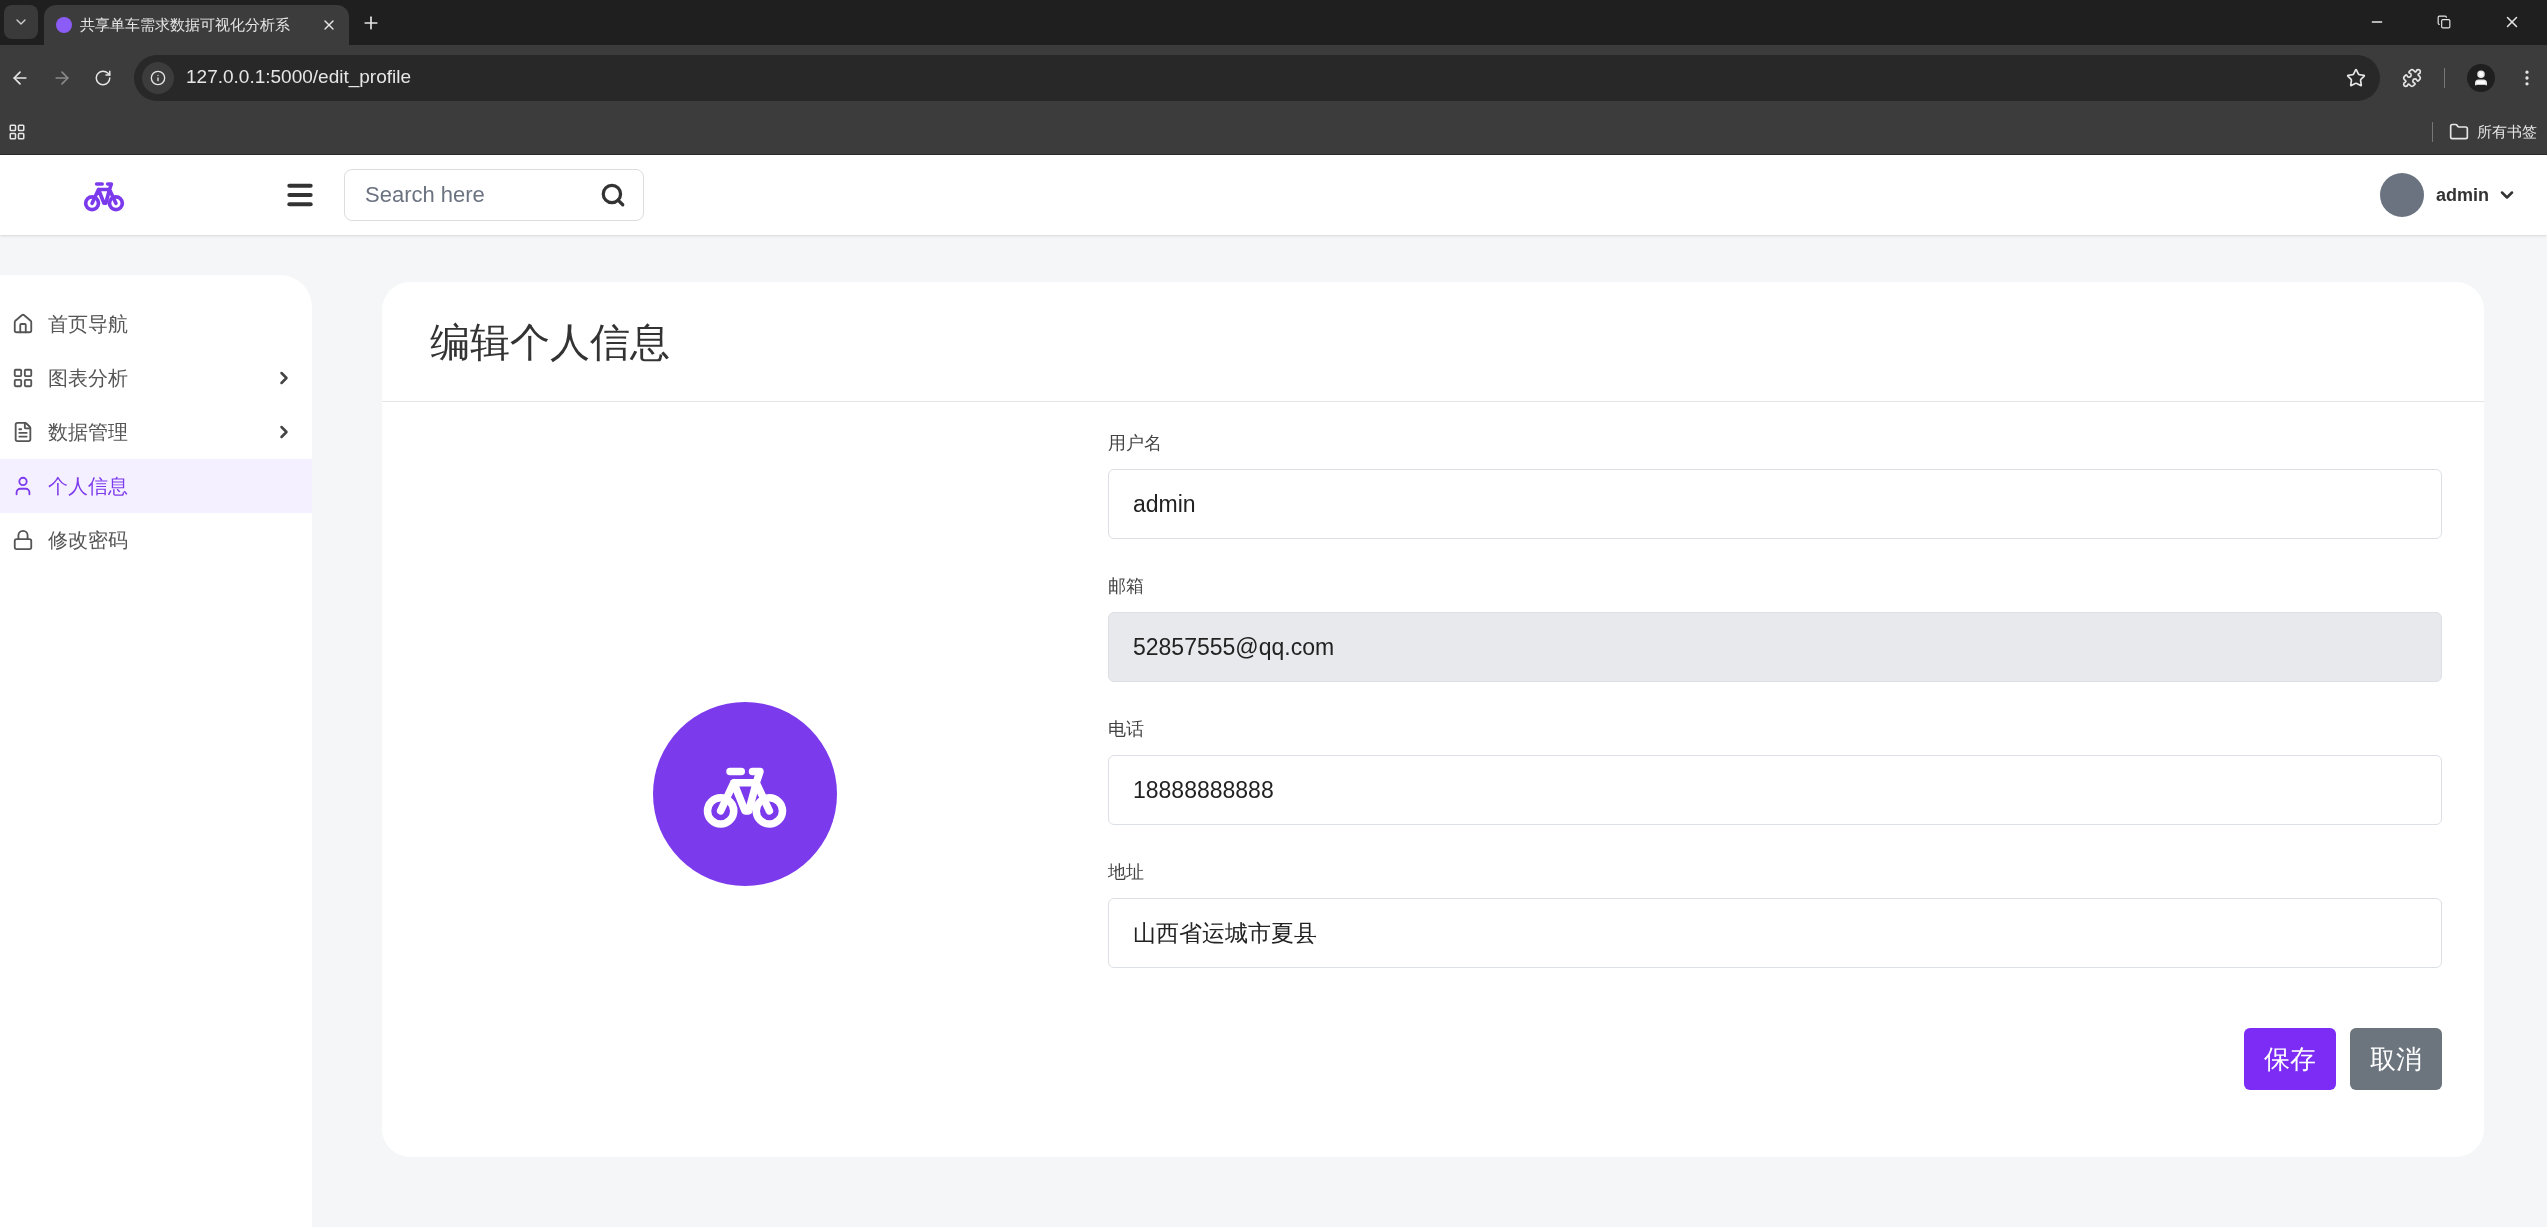  What do you see at coordinates (1126, 729) in the screenshot?
I see `field-label: 电话` at bounding box center [1126, 729].